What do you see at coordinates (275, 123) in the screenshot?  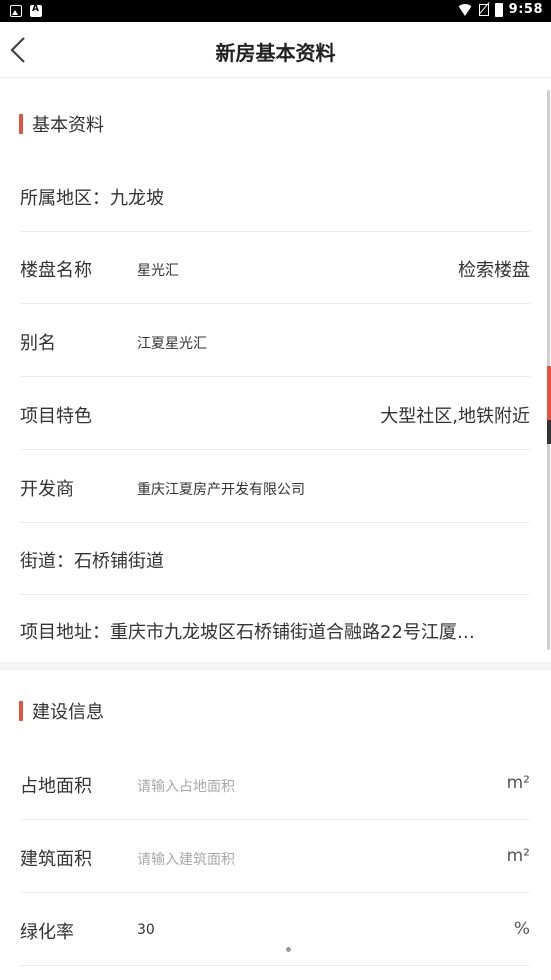 I see `section-header-basic: 基本资料` at bounding box center [275, 123].